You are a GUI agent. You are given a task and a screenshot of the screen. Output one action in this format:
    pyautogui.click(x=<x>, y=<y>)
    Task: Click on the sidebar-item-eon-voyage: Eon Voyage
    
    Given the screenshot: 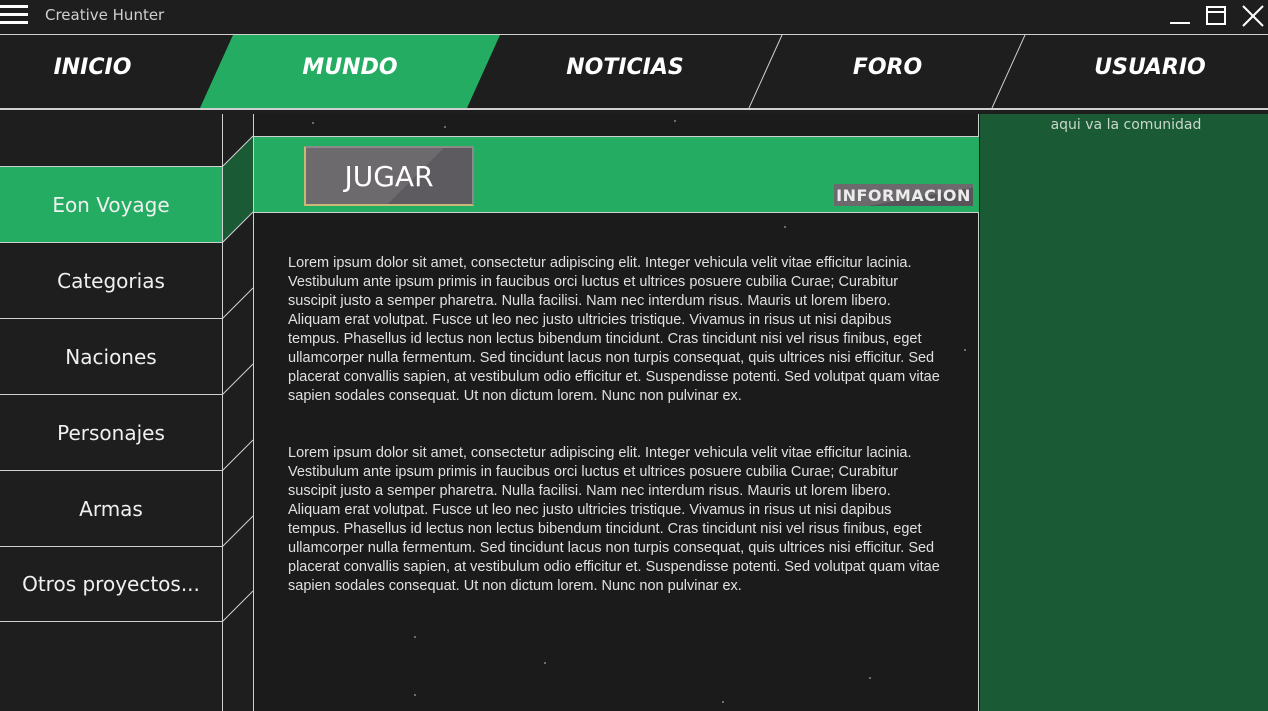 What is the action you would take?
    pyautogui.click(x=111, y=205)
    